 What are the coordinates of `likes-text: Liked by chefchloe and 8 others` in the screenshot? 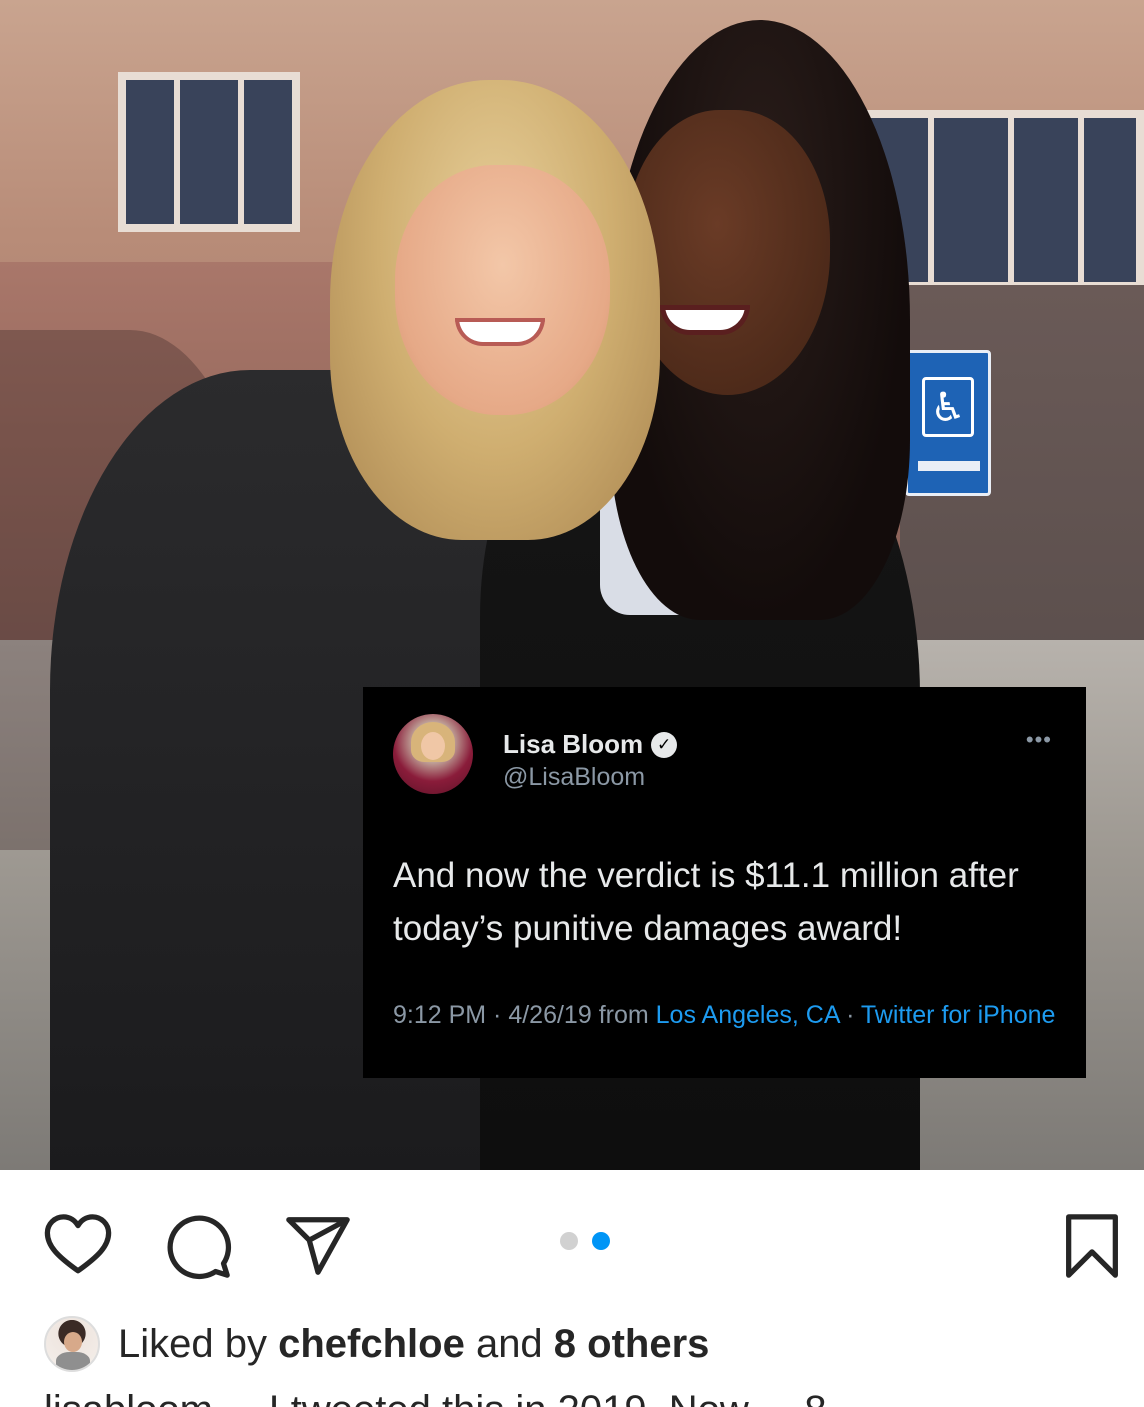 It's located at (413, 1344).